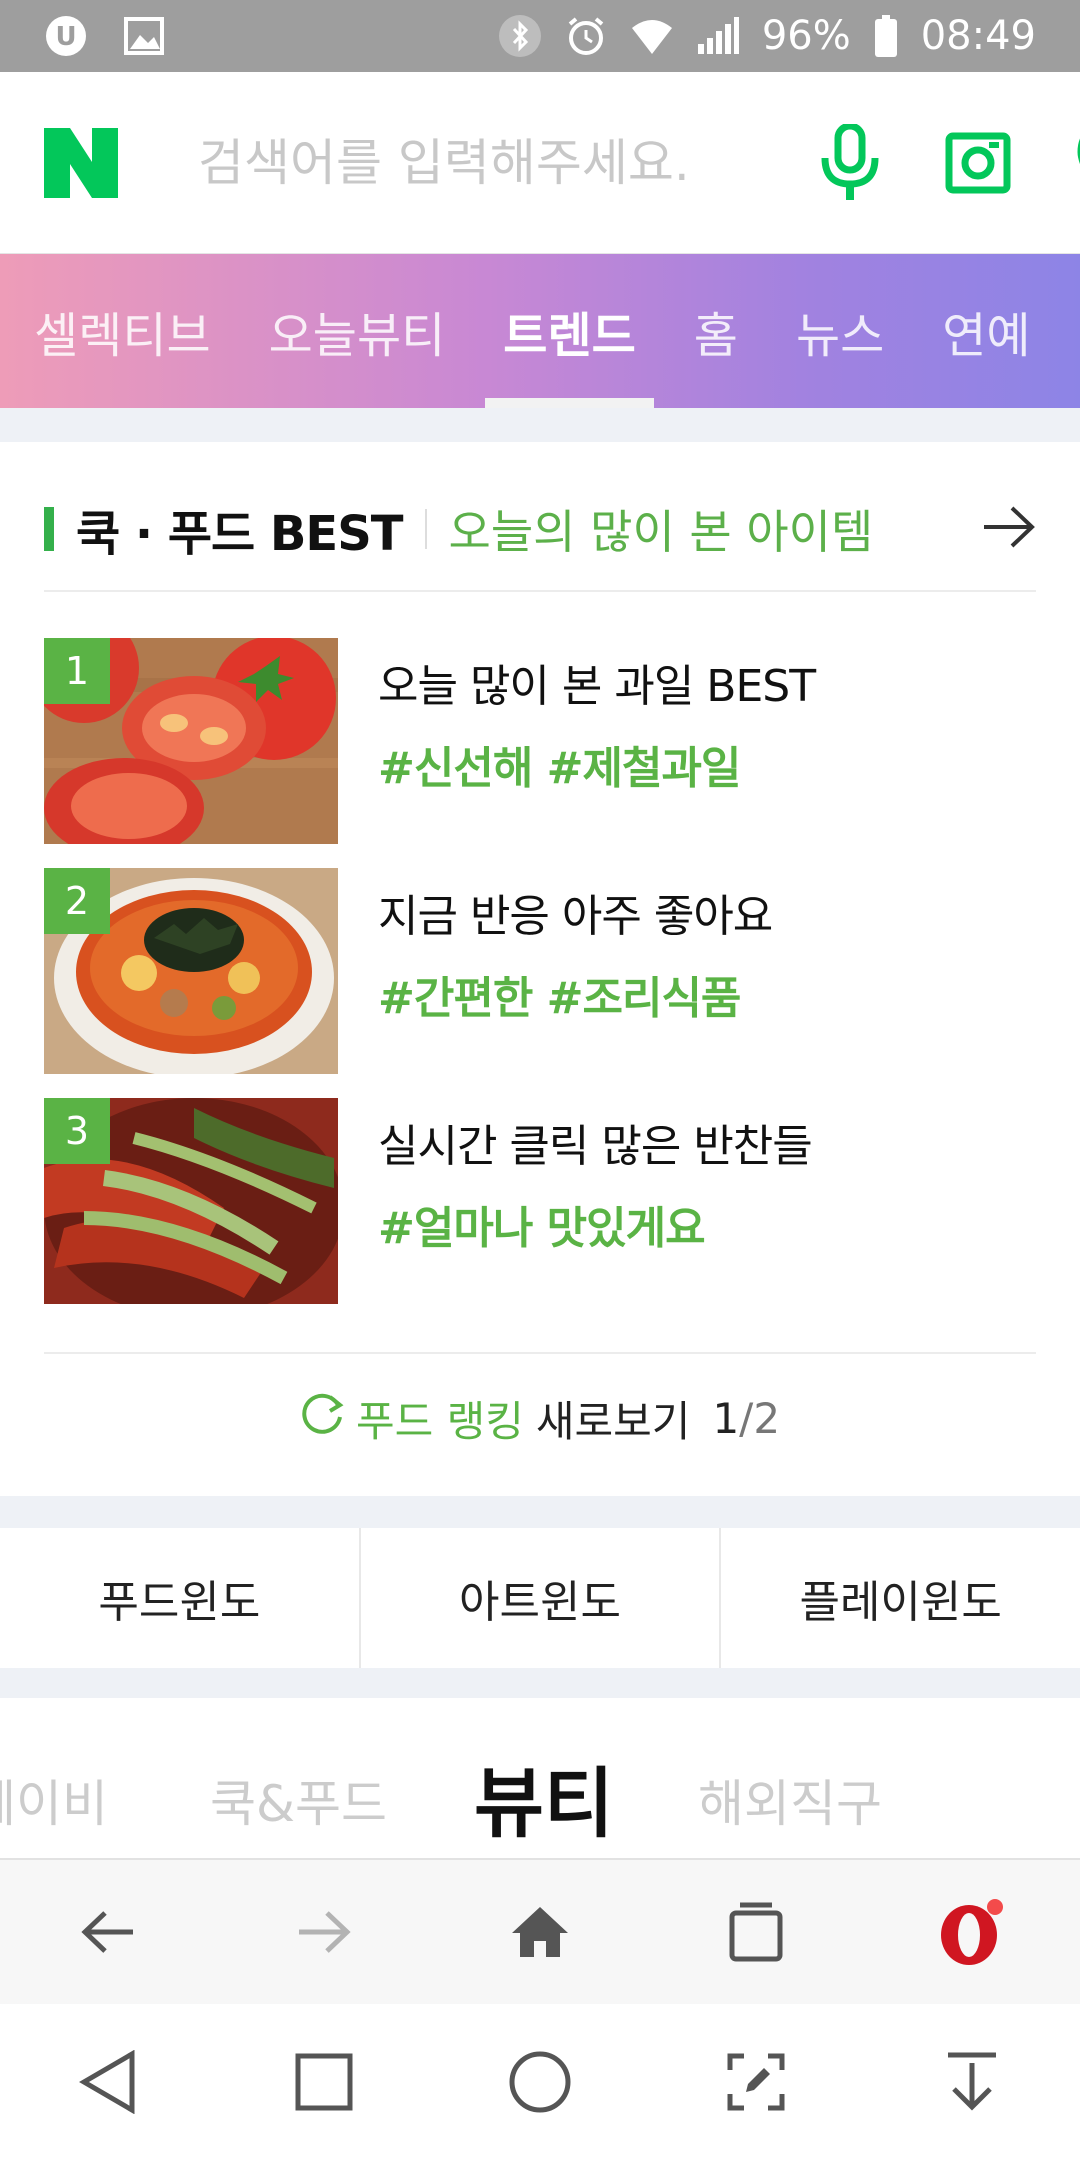 The width and height of the screenshot is (1080, 2160). What do you see at coordinates (108, 2082) in the screenshot?
I see `back-triangle-icon` at bounding box center [108, 2082].